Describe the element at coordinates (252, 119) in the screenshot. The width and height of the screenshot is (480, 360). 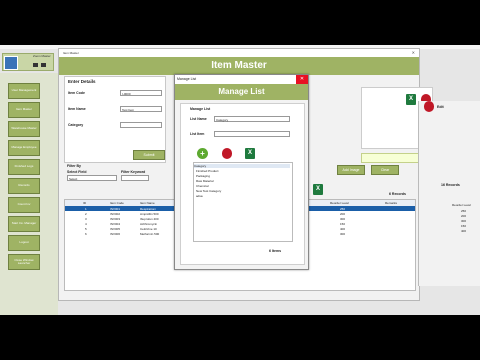
I see `list-name-dropdown: Category` at that location.